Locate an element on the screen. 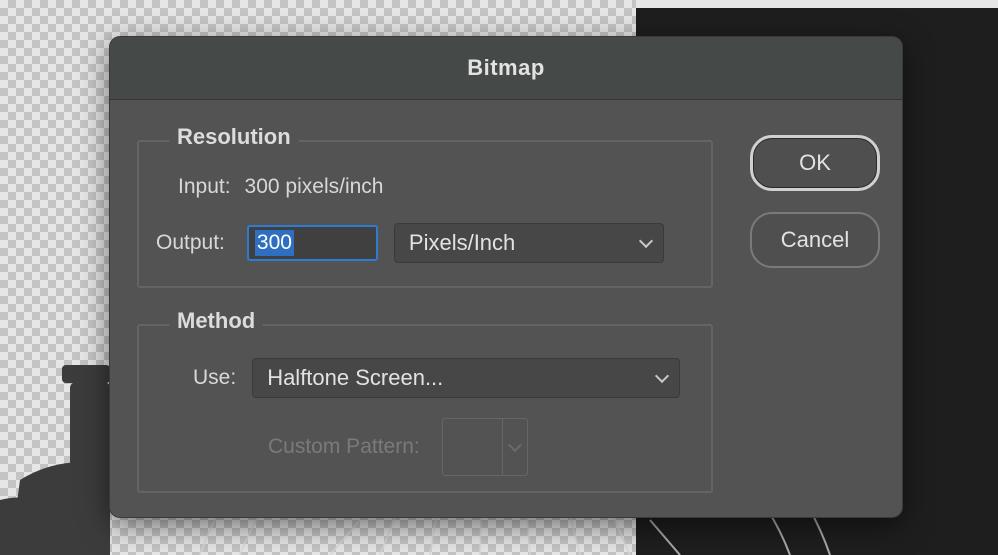  resolution-unit-value: Pixels/Inch is located at coordinates (462, 242).